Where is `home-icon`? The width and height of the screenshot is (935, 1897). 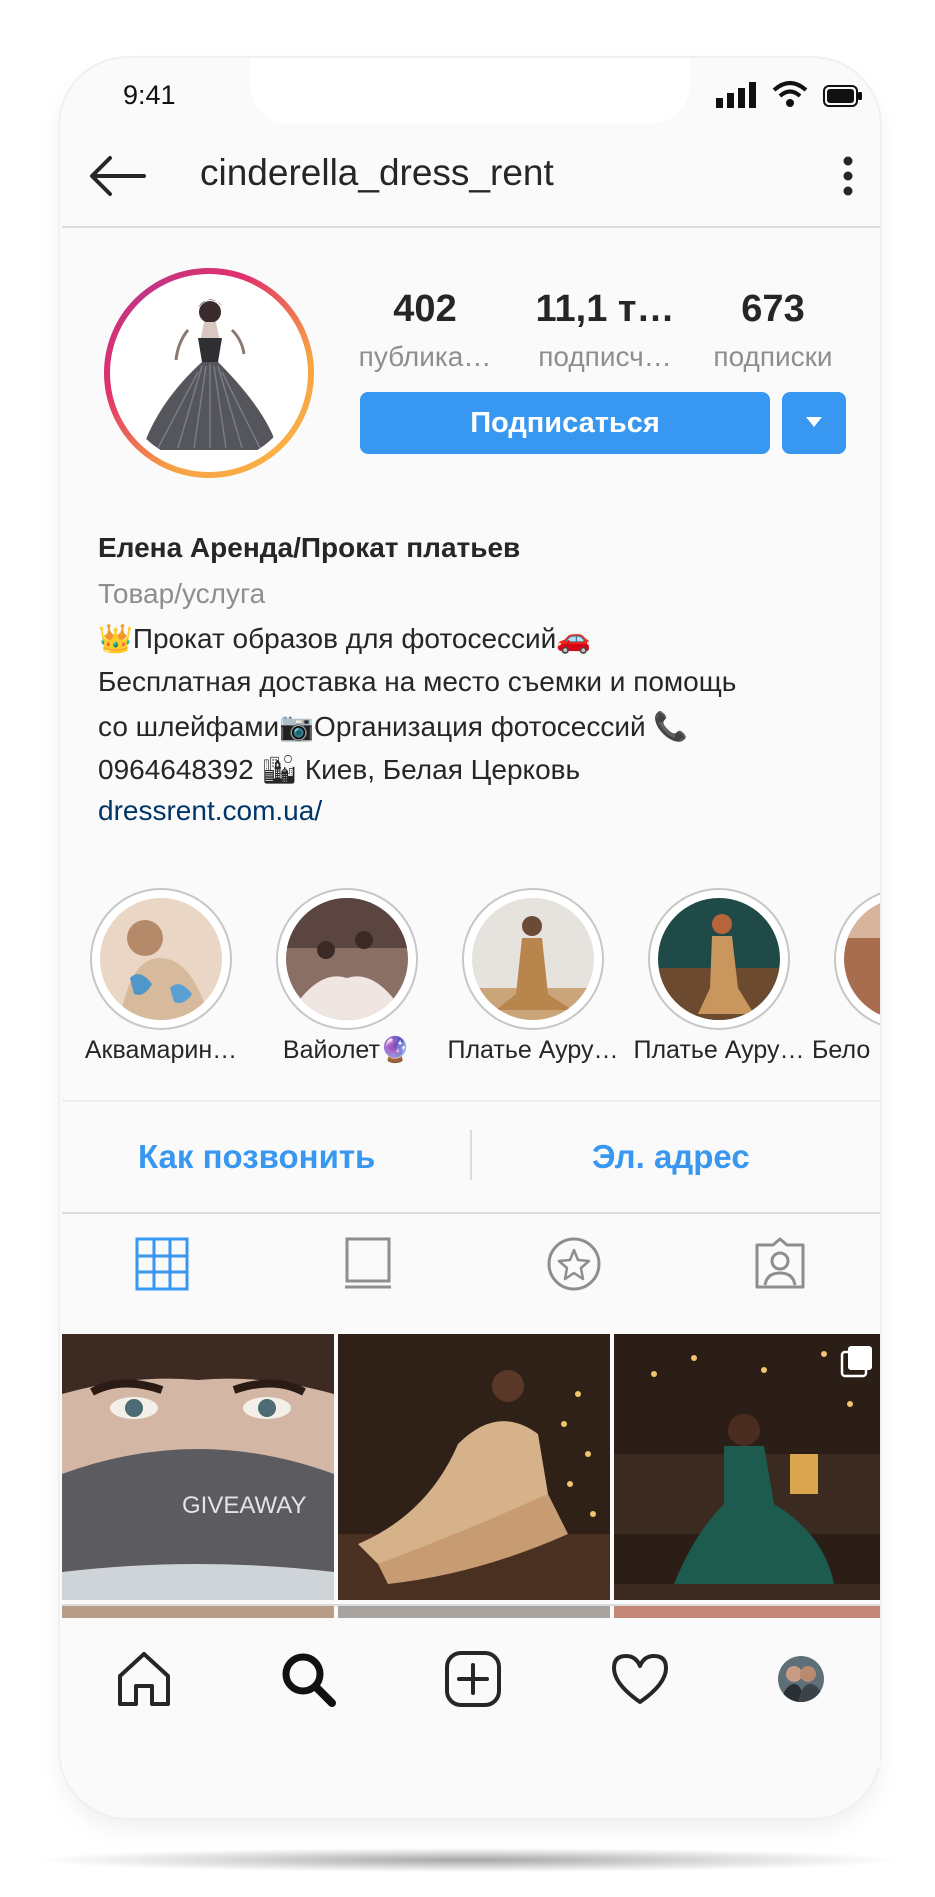 home-icon is located at coordinates (144, 1681).